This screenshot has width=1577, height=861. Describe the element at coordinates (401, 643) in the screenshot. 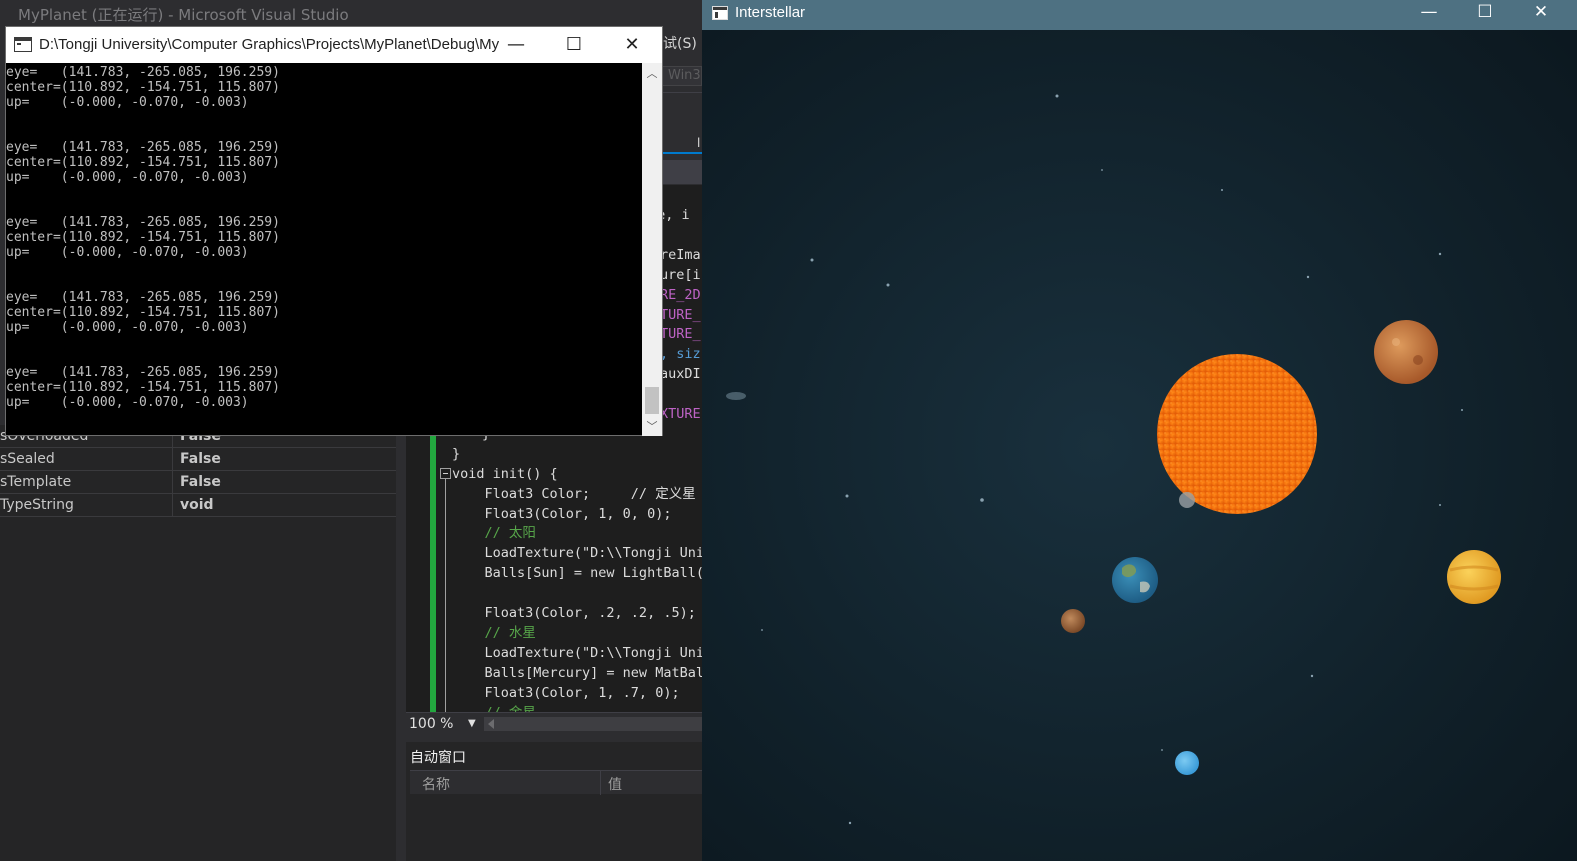

I see `panel-splitter` at that location.